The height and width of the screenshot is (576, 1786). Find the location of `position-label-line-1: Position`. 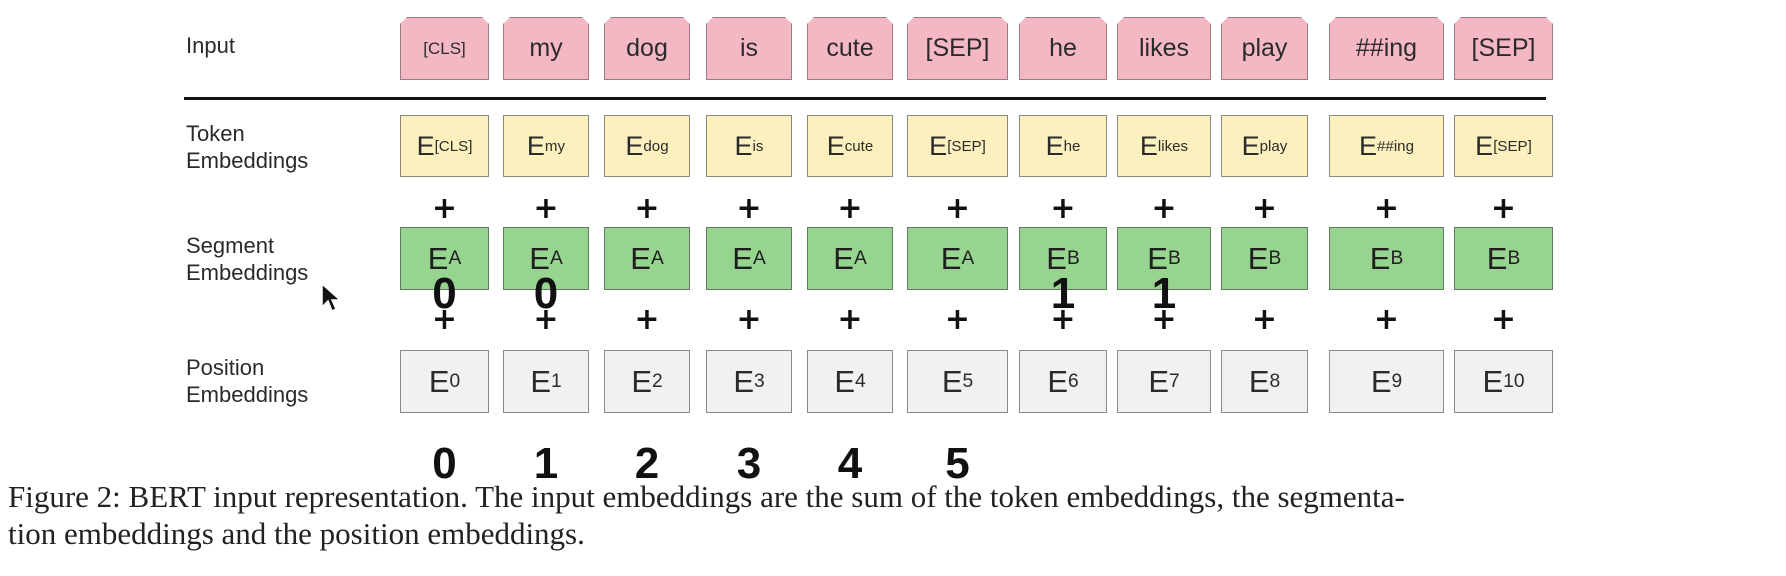

position-label-line-1: Position is located at coordinates (225, 367).